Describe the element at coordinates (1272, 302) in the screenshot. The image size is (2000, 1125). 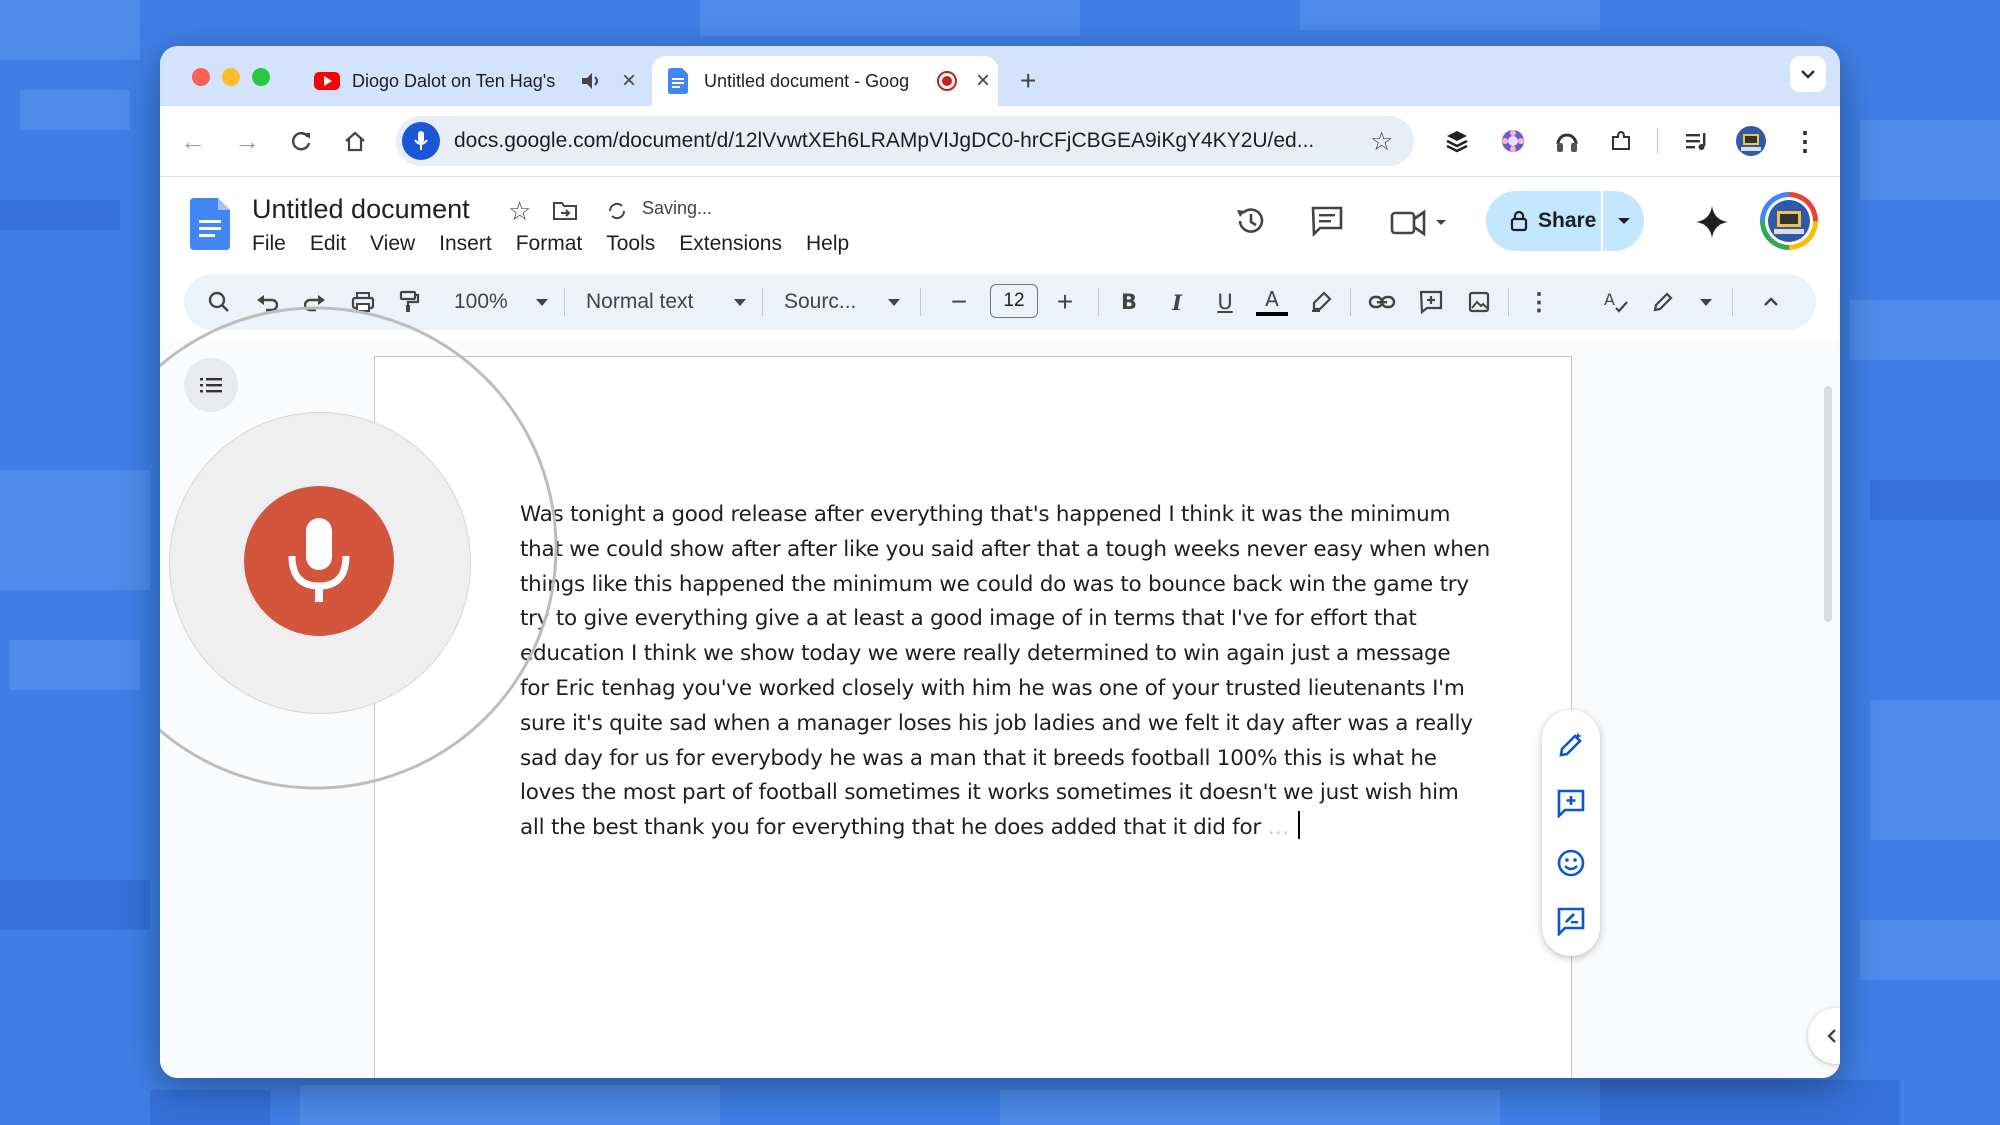
I see `text-color-button: A` at that location.